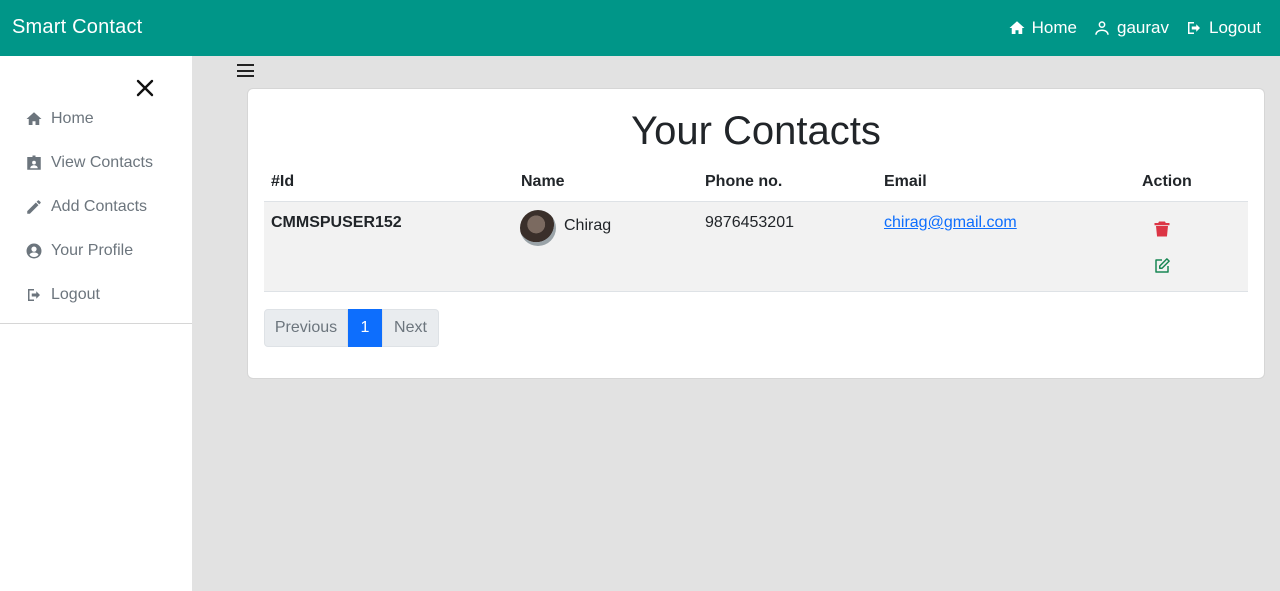  I want to click on brand-title: Smart Contact, so click(77, 27).